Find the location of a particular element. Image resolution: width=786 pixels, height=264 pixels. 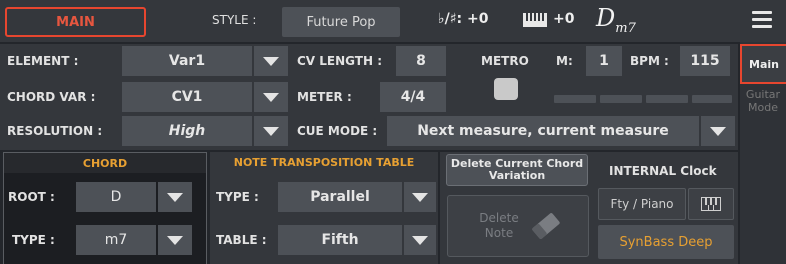

cue-mode-dropdown is located at coordinates (718, 131).